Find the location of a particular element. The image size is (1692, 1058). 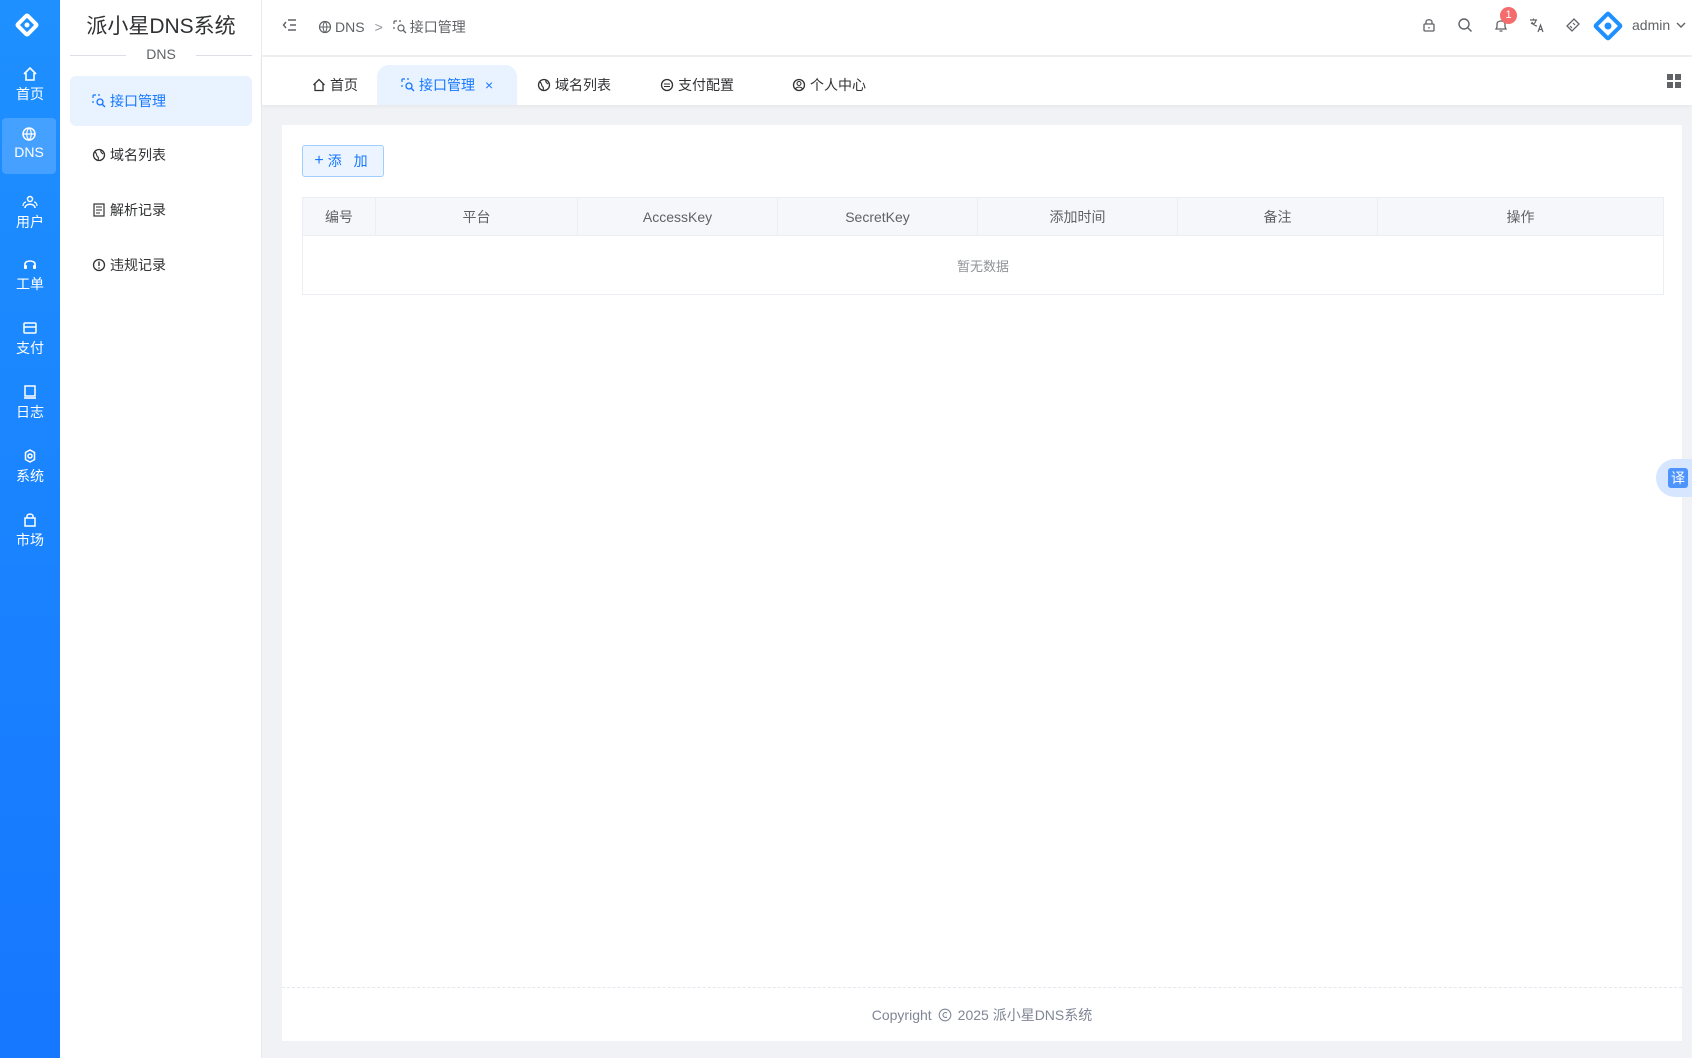

column-header: 平台 is located at coordinates (477, 216).